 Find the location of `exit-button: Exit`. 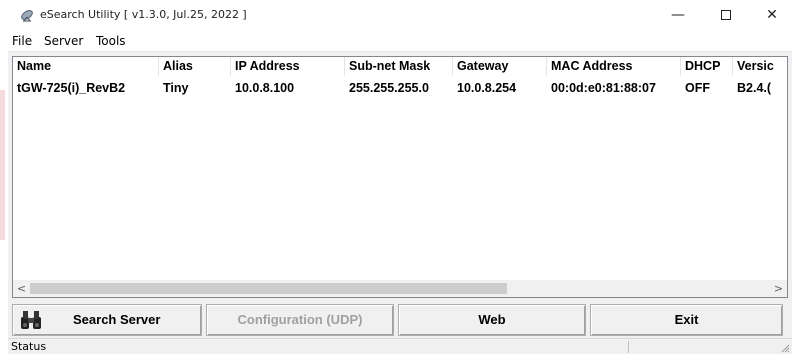

exit-button: Exit is located at coordinates (686, 320).